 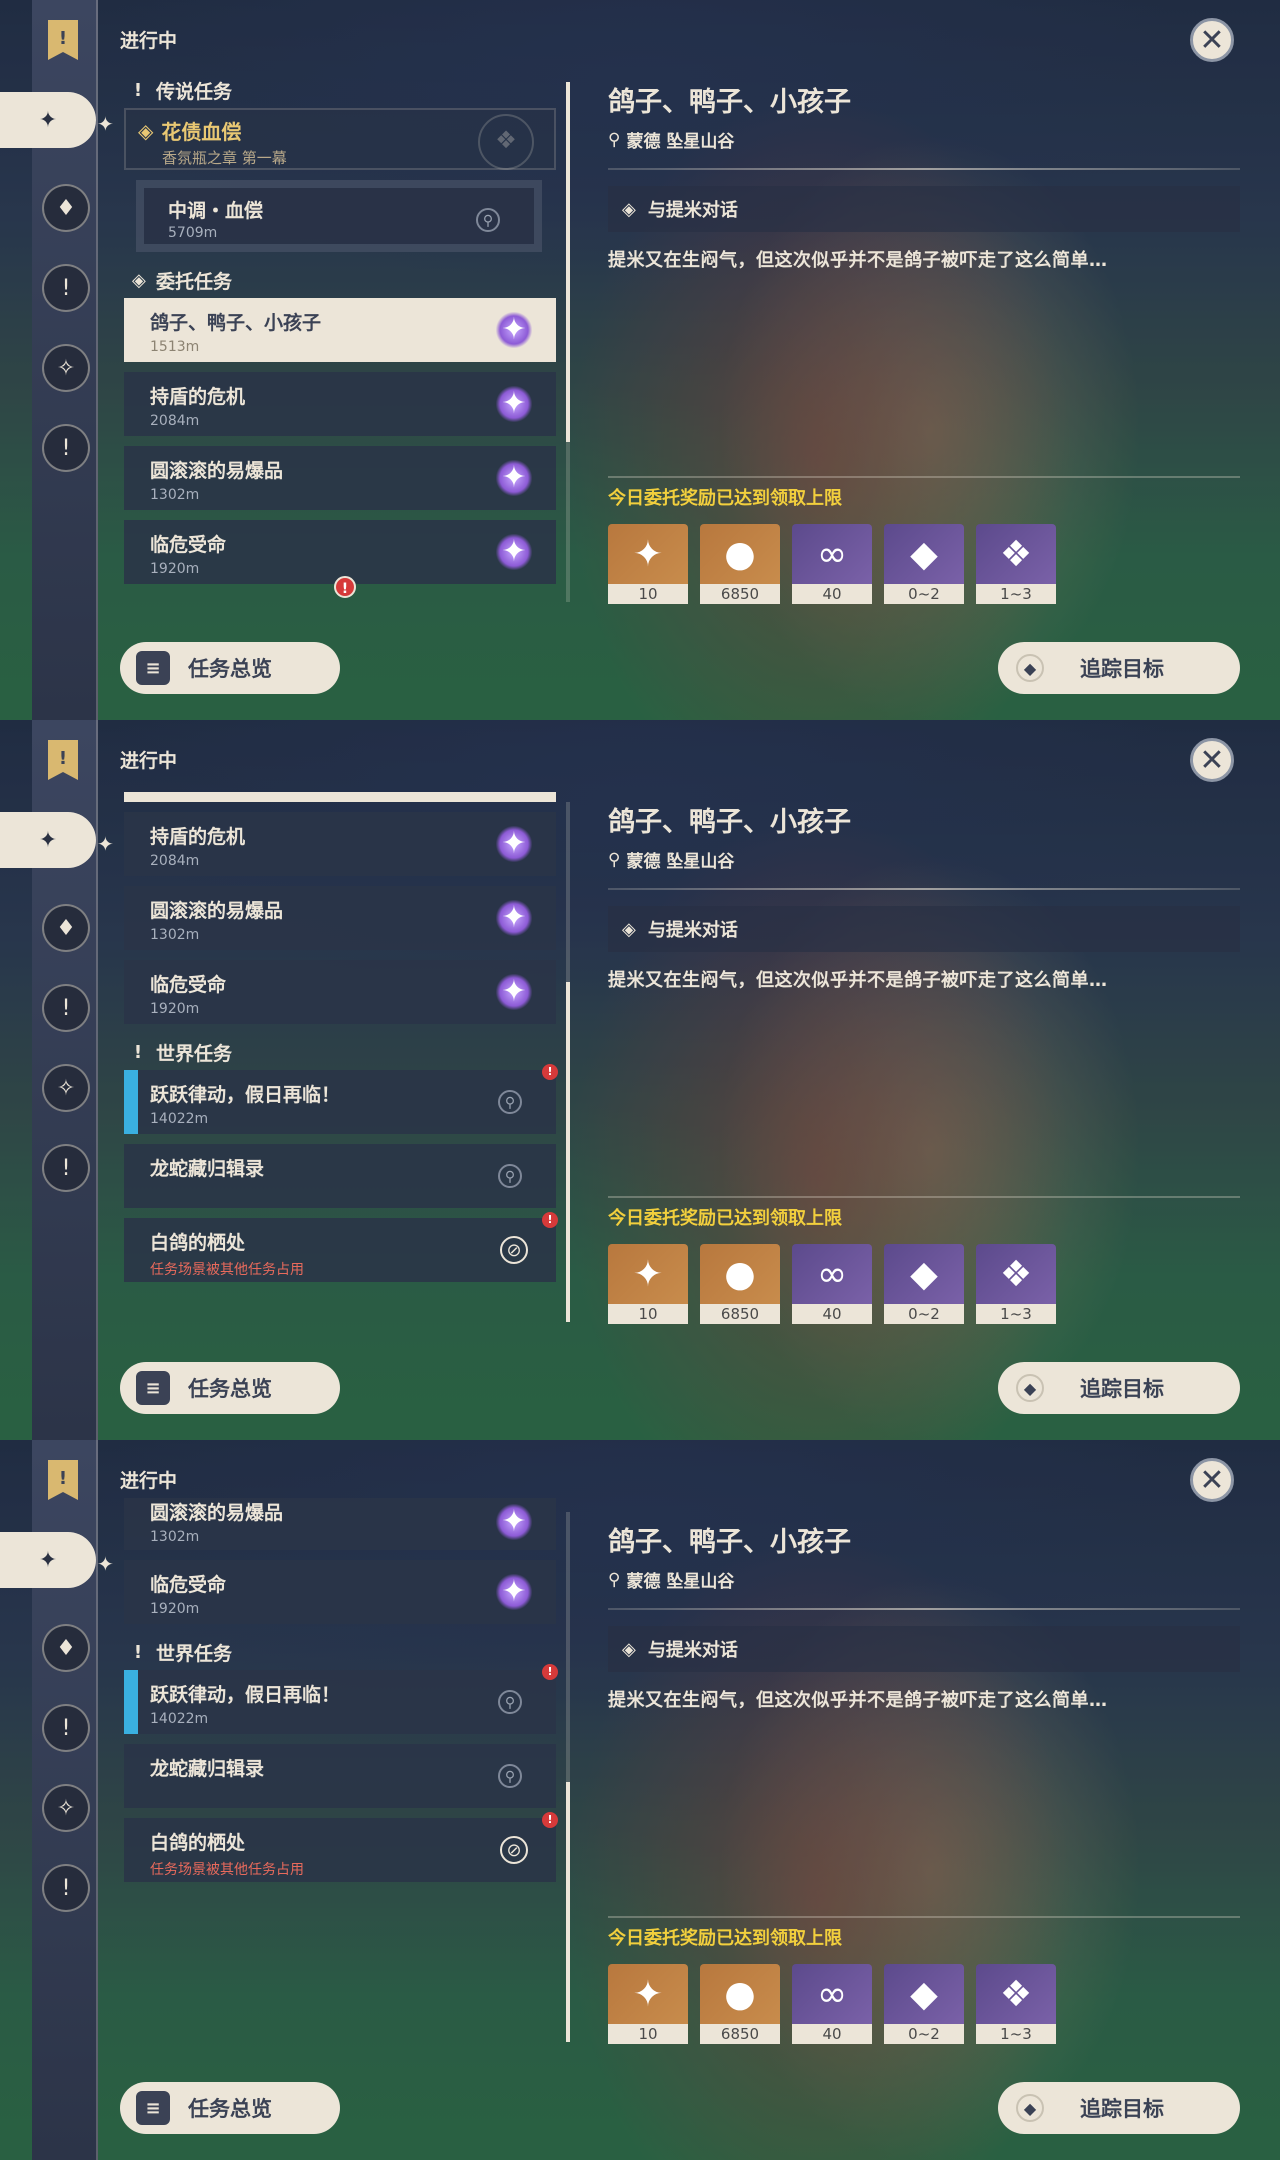 What do you see at coordinates (614, 859) in the screenshot?
I see `location-pin-icon: ⚲` at bounding box center [614, 859].